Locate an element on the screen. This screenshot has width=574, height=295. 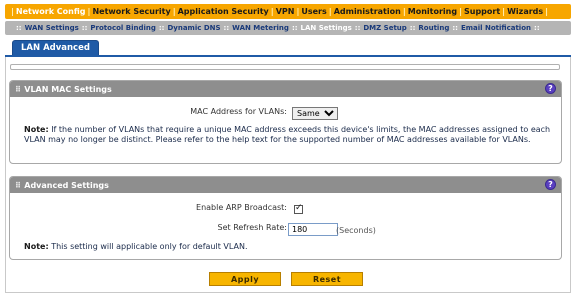
apply-button: Apply is located at coordinates (245, 279).